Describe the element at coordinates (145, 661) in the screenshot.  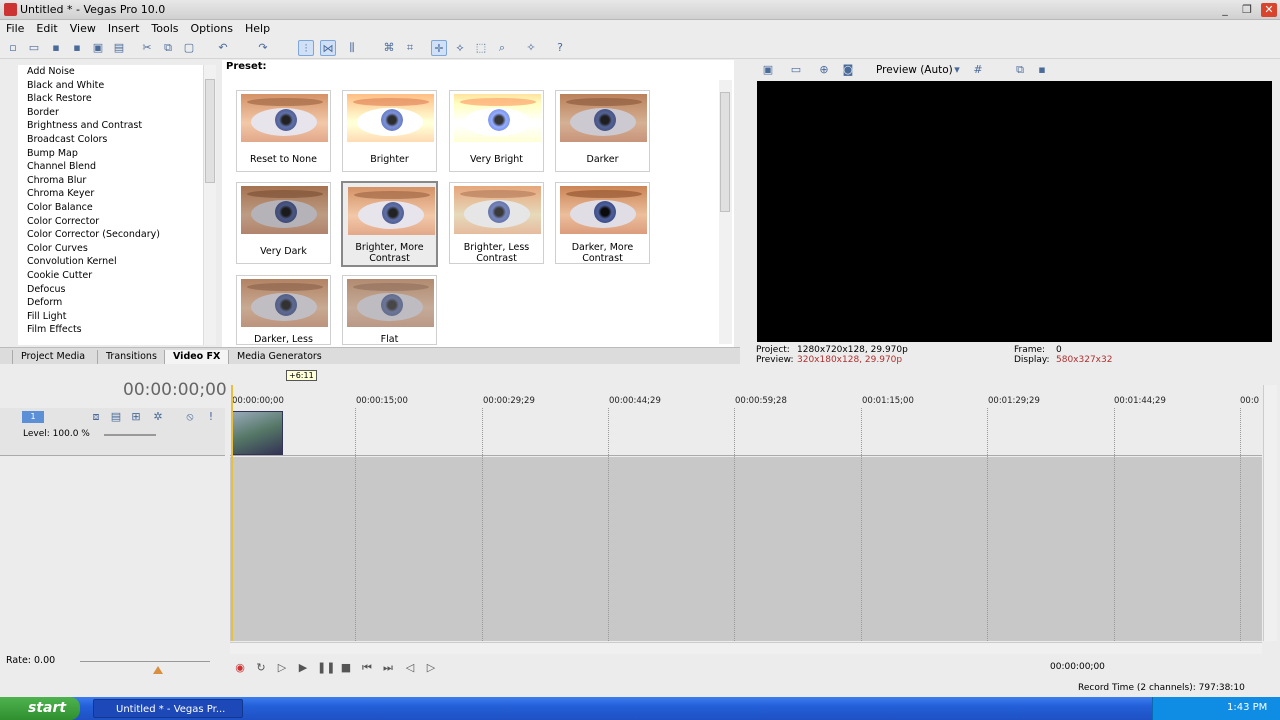
I see `rate-slider` at that location.